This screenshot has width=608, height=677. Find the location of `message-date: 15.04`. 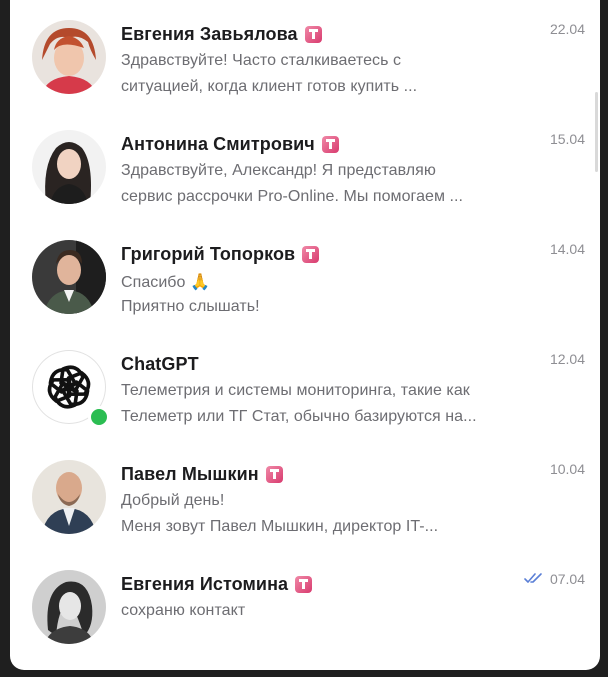

message-date: 15.04 is located at coordinates (567, 139).